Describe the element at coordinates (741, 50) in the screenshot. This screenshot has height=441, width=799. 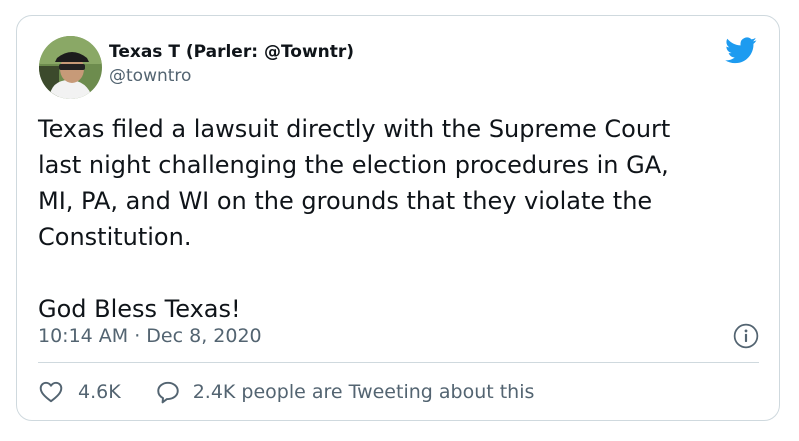
I see `twitter-bird-icon` at that location.